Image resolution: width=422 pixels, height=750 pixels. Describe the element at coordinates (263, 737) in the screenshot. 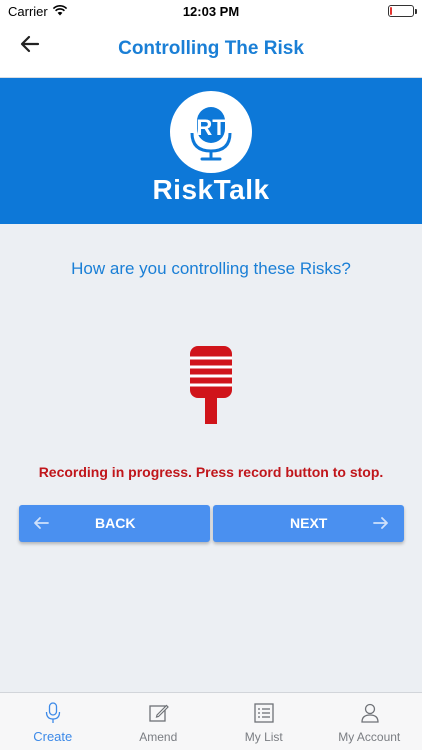

I see `tab-my-list-label: My List` at that location.